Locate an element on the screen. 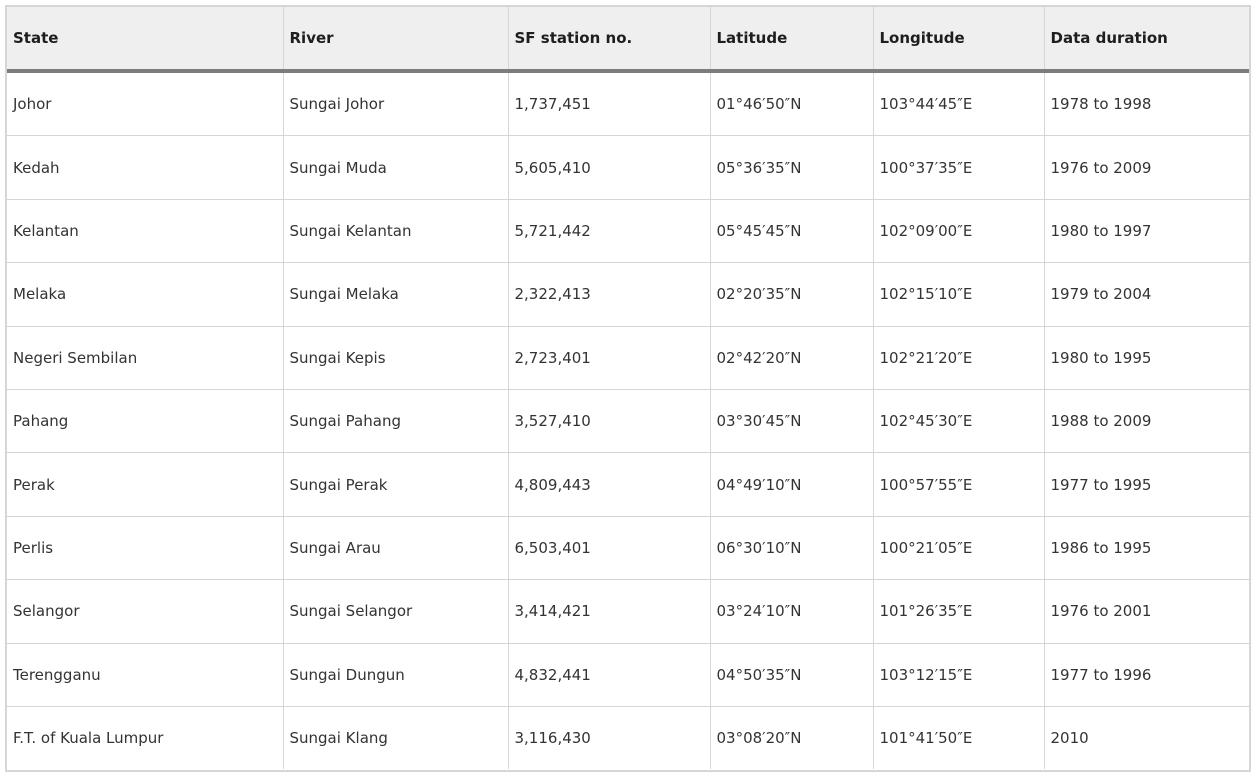 This screenshot has width=1257, height=778. cell-station-no: 3,116,430 is located at coordinates (609, 738).